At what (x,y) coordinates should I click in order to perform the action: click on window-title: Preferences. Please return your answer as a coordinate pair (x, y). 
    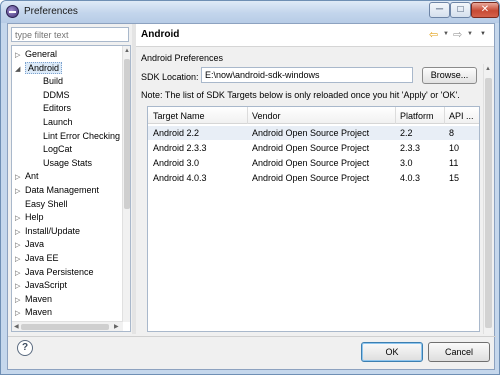
    Looking at the image, I should click on (51, 11).